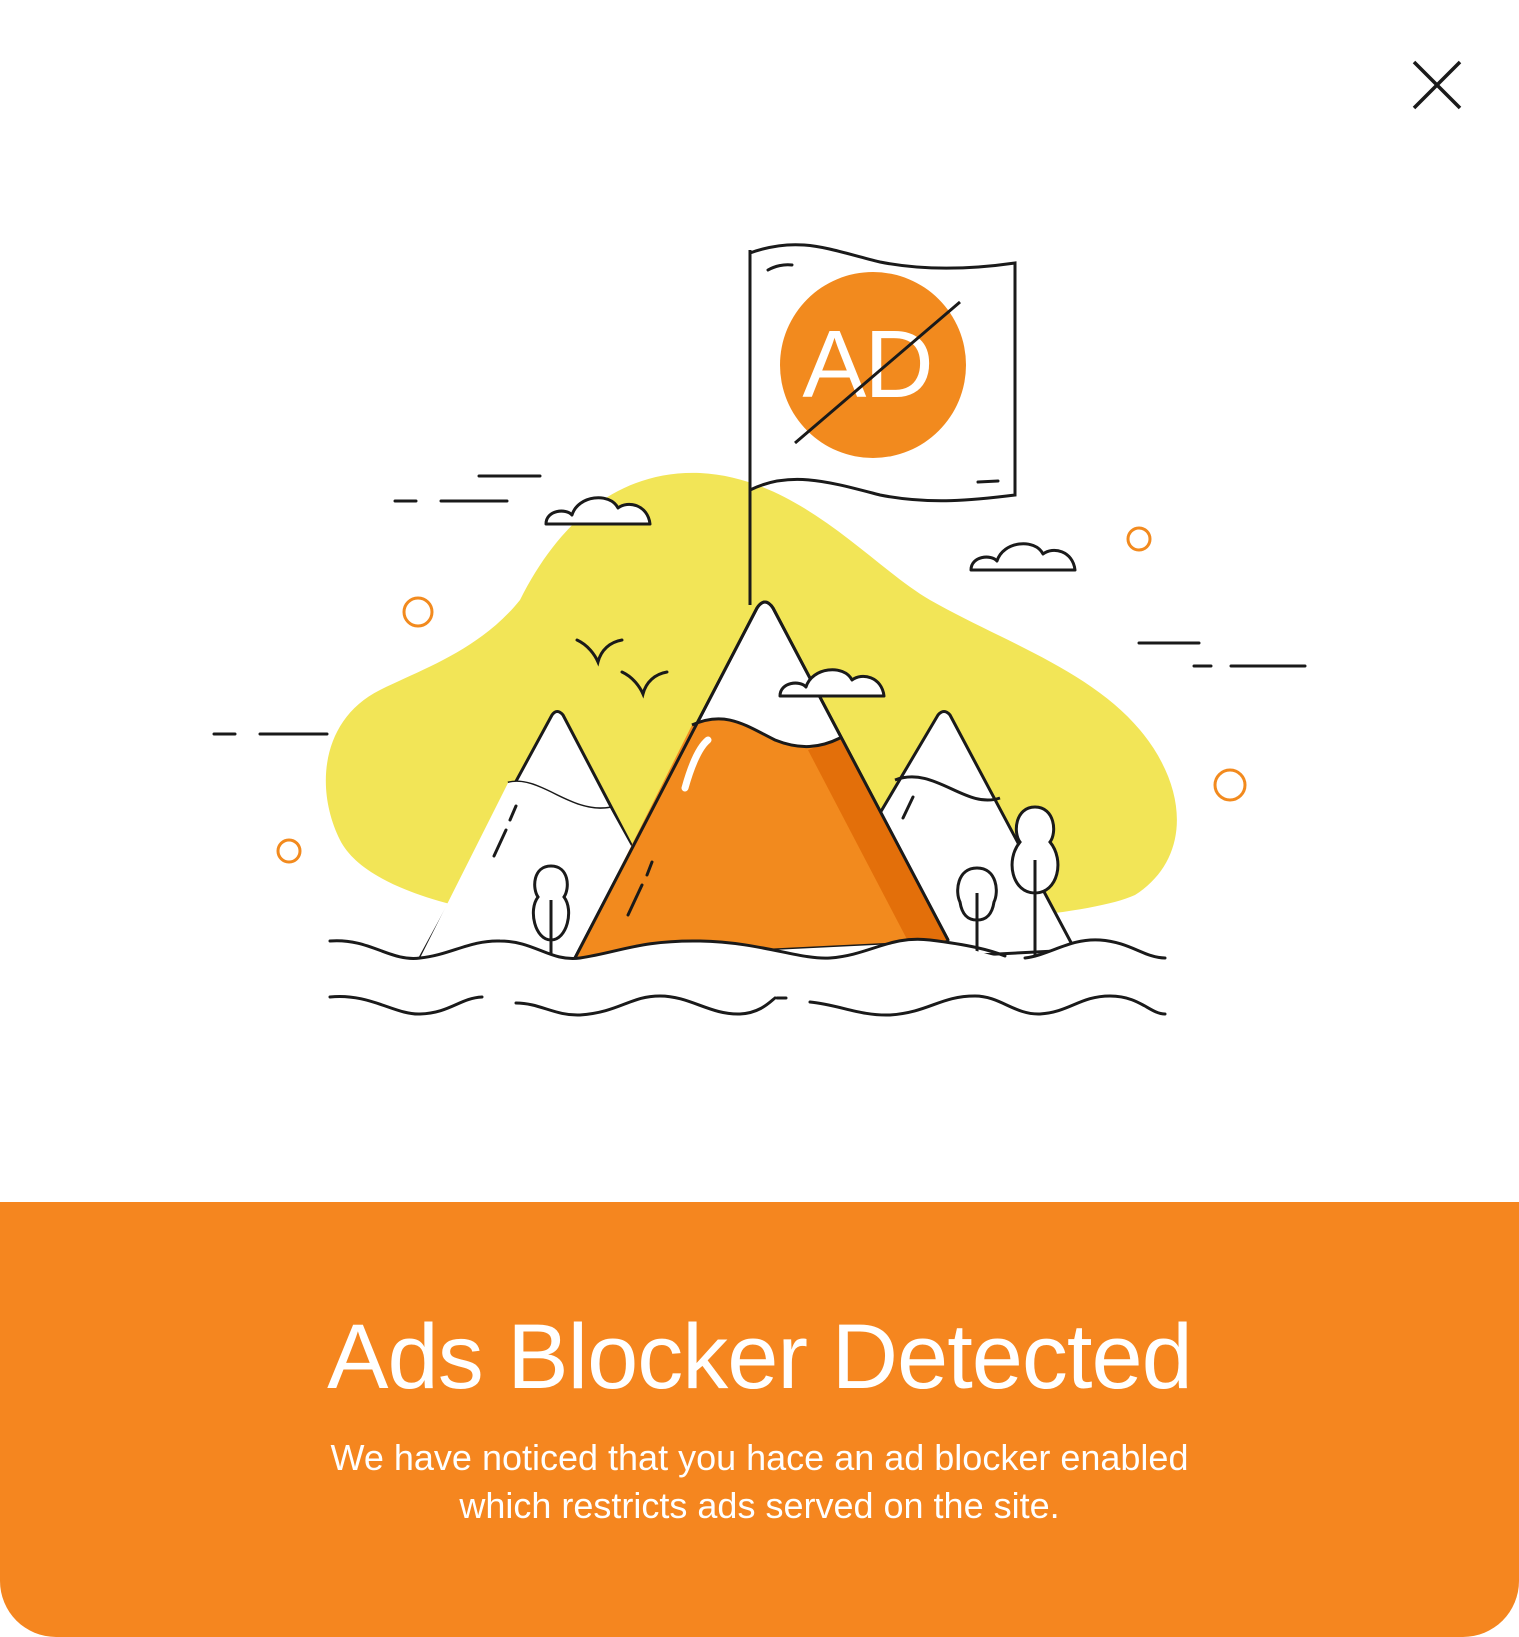  I want to click on dialog-message-line-2: which restricts ads served on the site., so click(759, 1505).